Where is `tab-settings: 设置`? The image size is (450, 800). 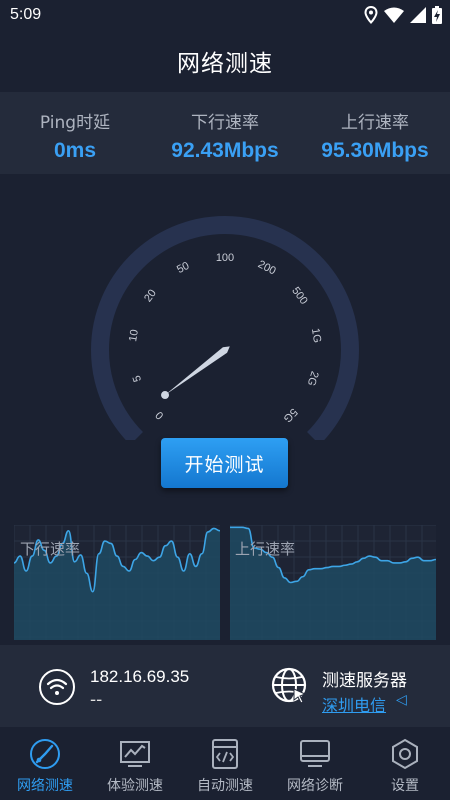 tab-settings: 设置 is located at coordinates (405, 764).